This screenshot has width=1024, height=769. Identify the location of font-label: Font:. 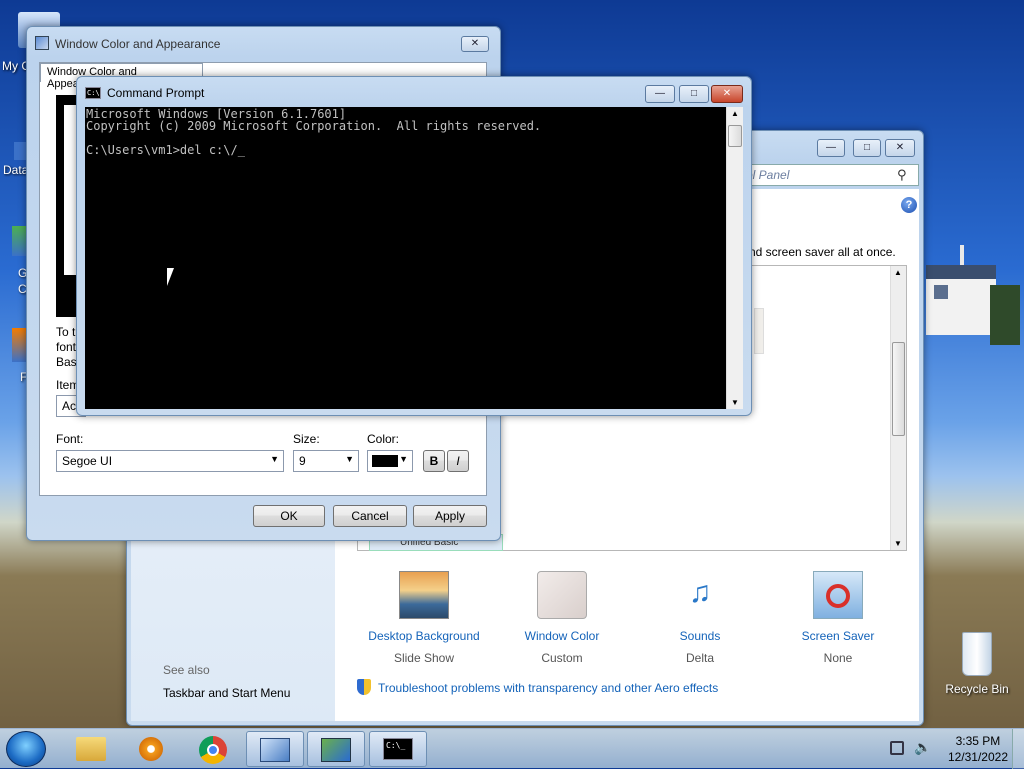
(70, 439).